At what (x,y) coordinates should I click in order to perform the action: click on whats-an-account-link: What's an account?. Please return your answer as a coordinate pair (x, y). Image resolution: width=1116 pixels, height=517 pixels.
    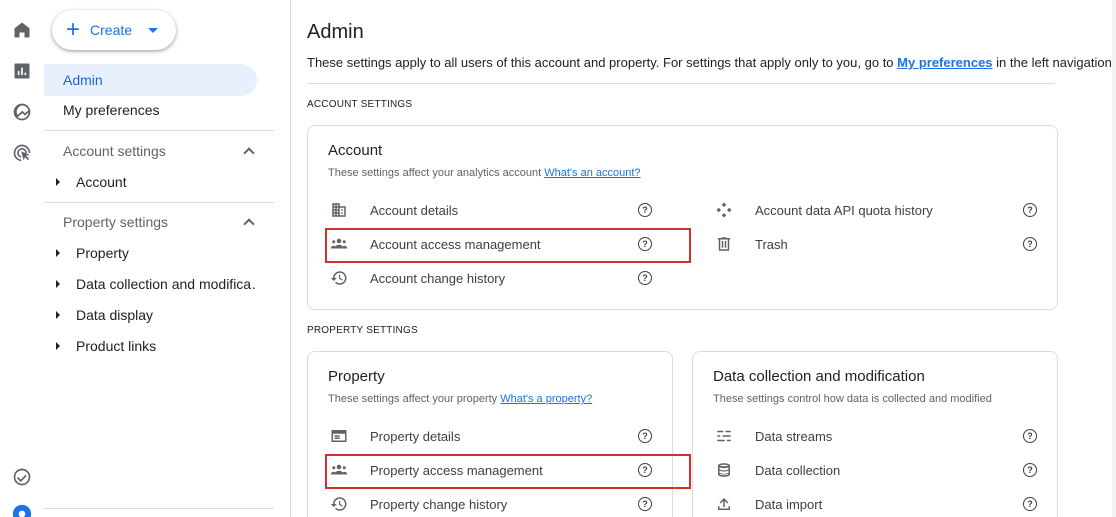
    Looking at the image, I should click on (592, 173).